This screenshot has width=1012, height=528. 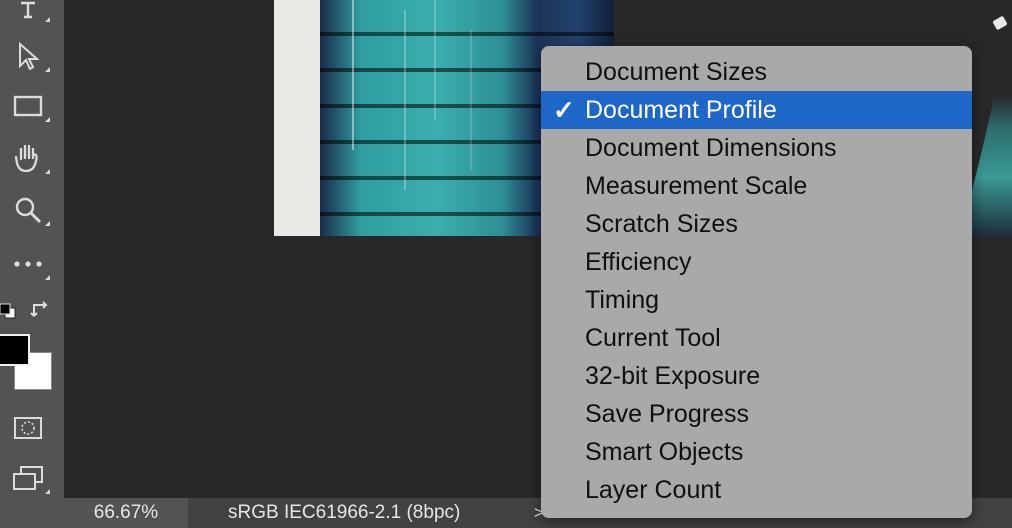 I want to click on menu-item-smart-objects: Smart Objects, so click(x=756, y=452).